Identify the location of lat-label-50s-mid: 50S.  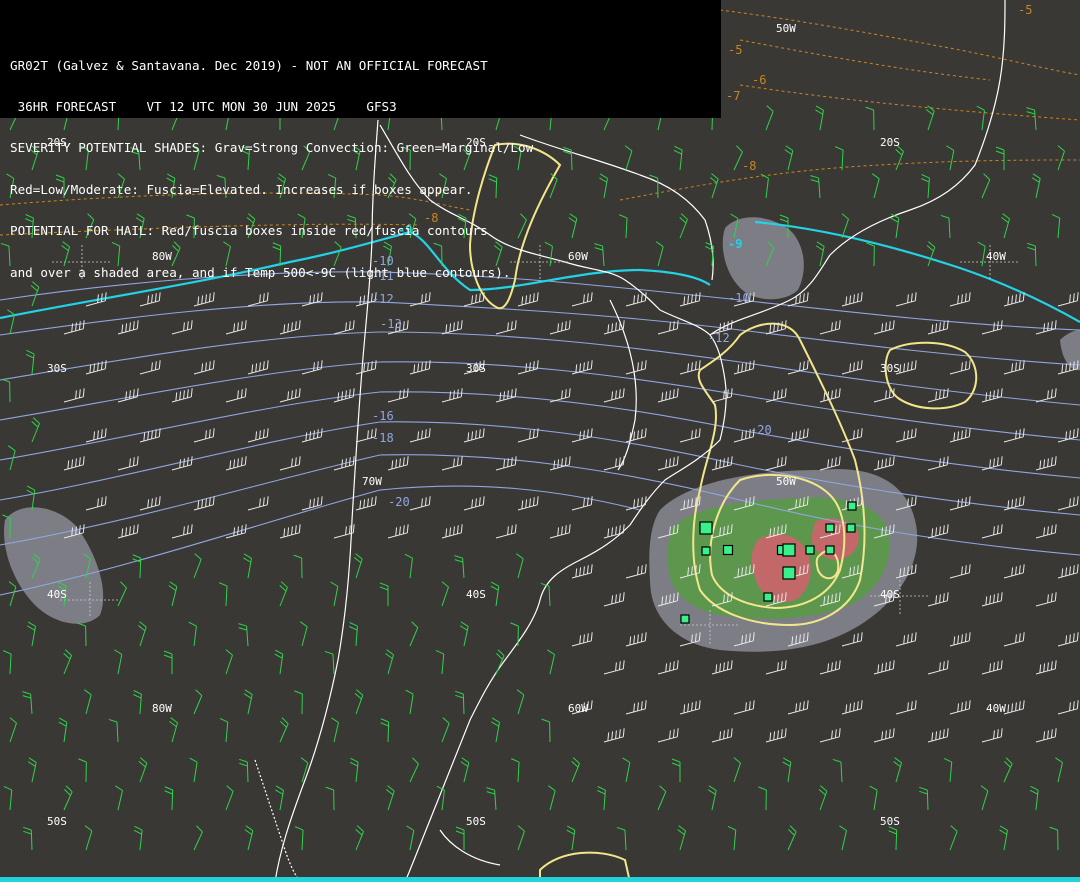
(476, 821).